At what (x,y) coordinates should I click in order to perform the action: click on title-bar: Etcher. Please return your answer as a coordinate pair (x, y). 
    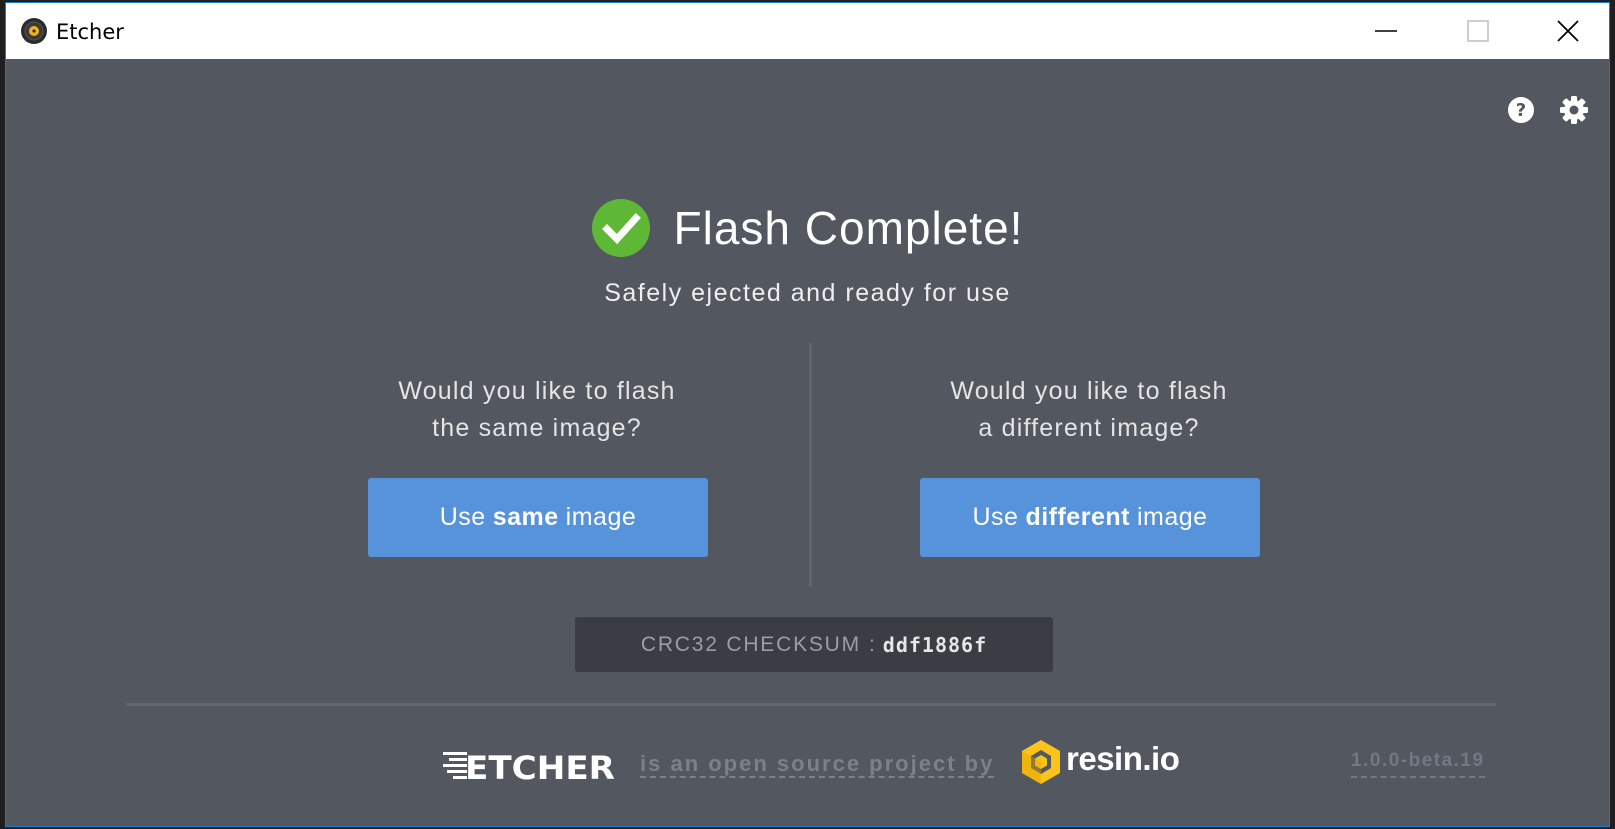
    Looking at the image, I should click on (807, 31).